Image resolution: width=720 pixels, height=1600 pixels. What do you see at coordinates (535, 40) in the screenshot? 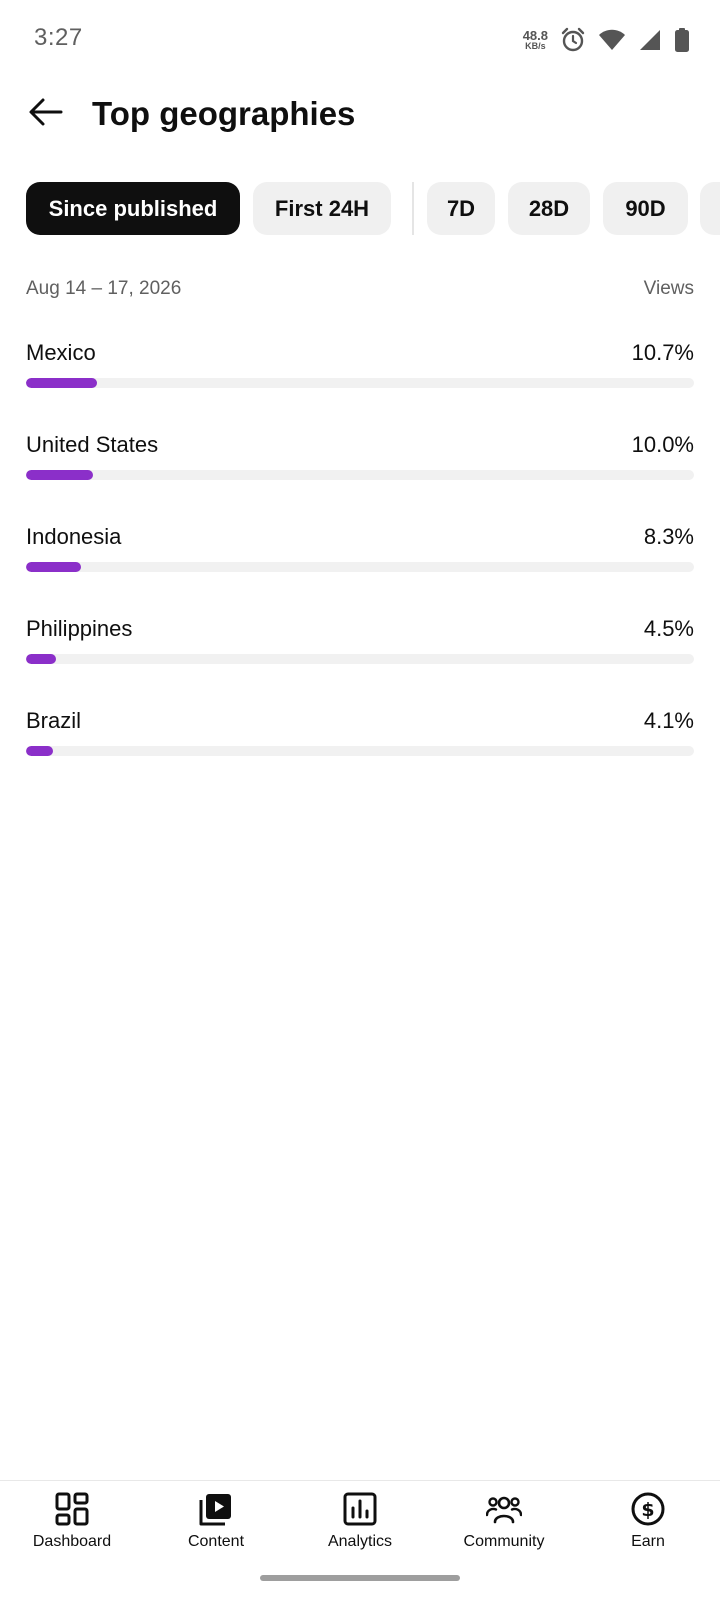
I see `network-speed: 48.8 KB/s` at bounding box center [535, 40].